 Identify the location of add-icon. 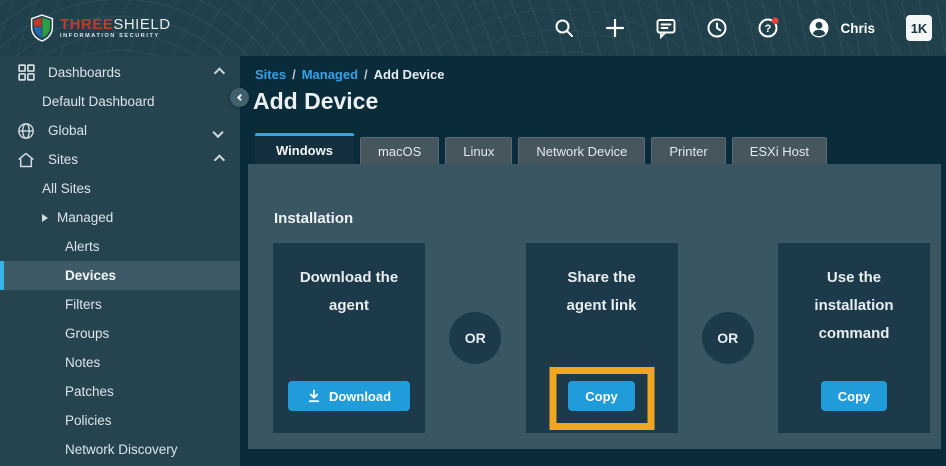
(615, 28).